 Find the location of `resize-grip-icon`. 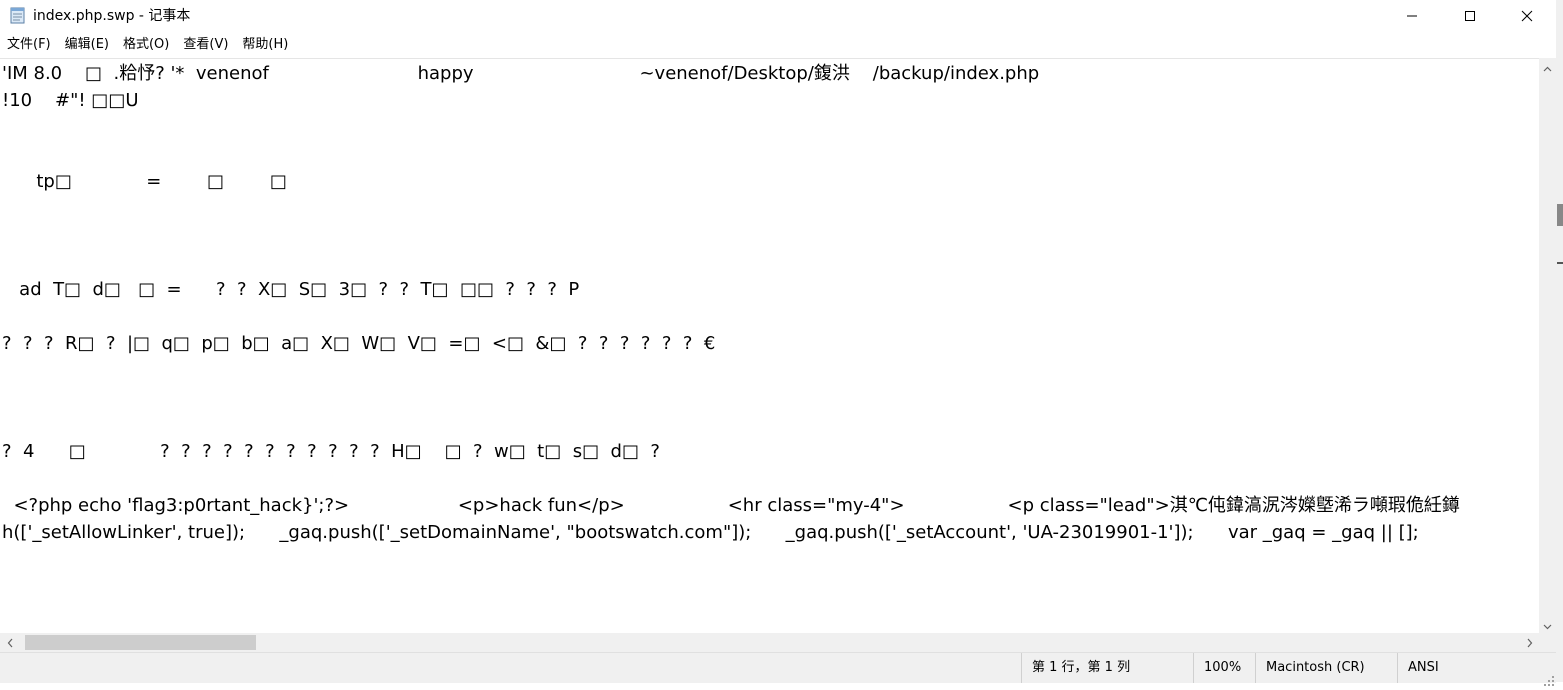

resize-grip-icon is located at coordinates (1549, 678).